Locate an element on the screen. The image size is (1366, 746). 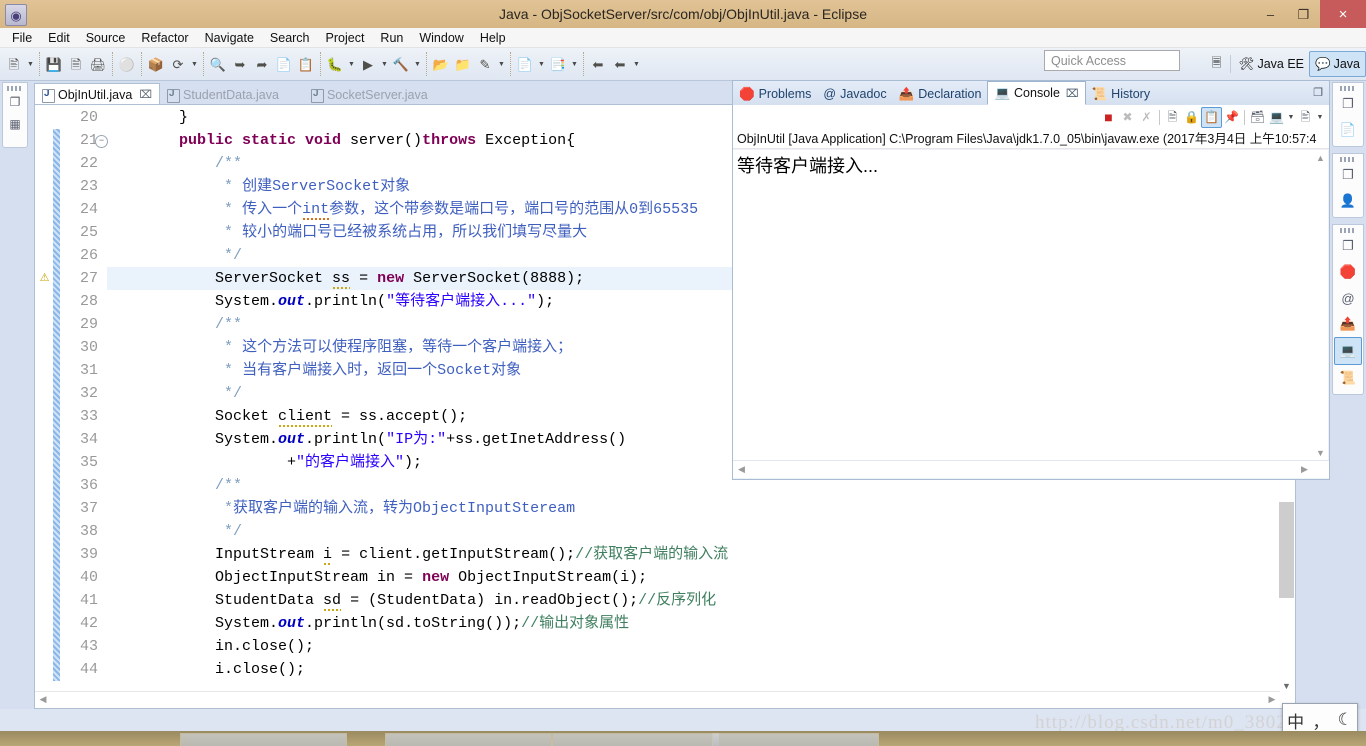
run-dropdown-icon: ▼ is located at coordinates (384, 64).